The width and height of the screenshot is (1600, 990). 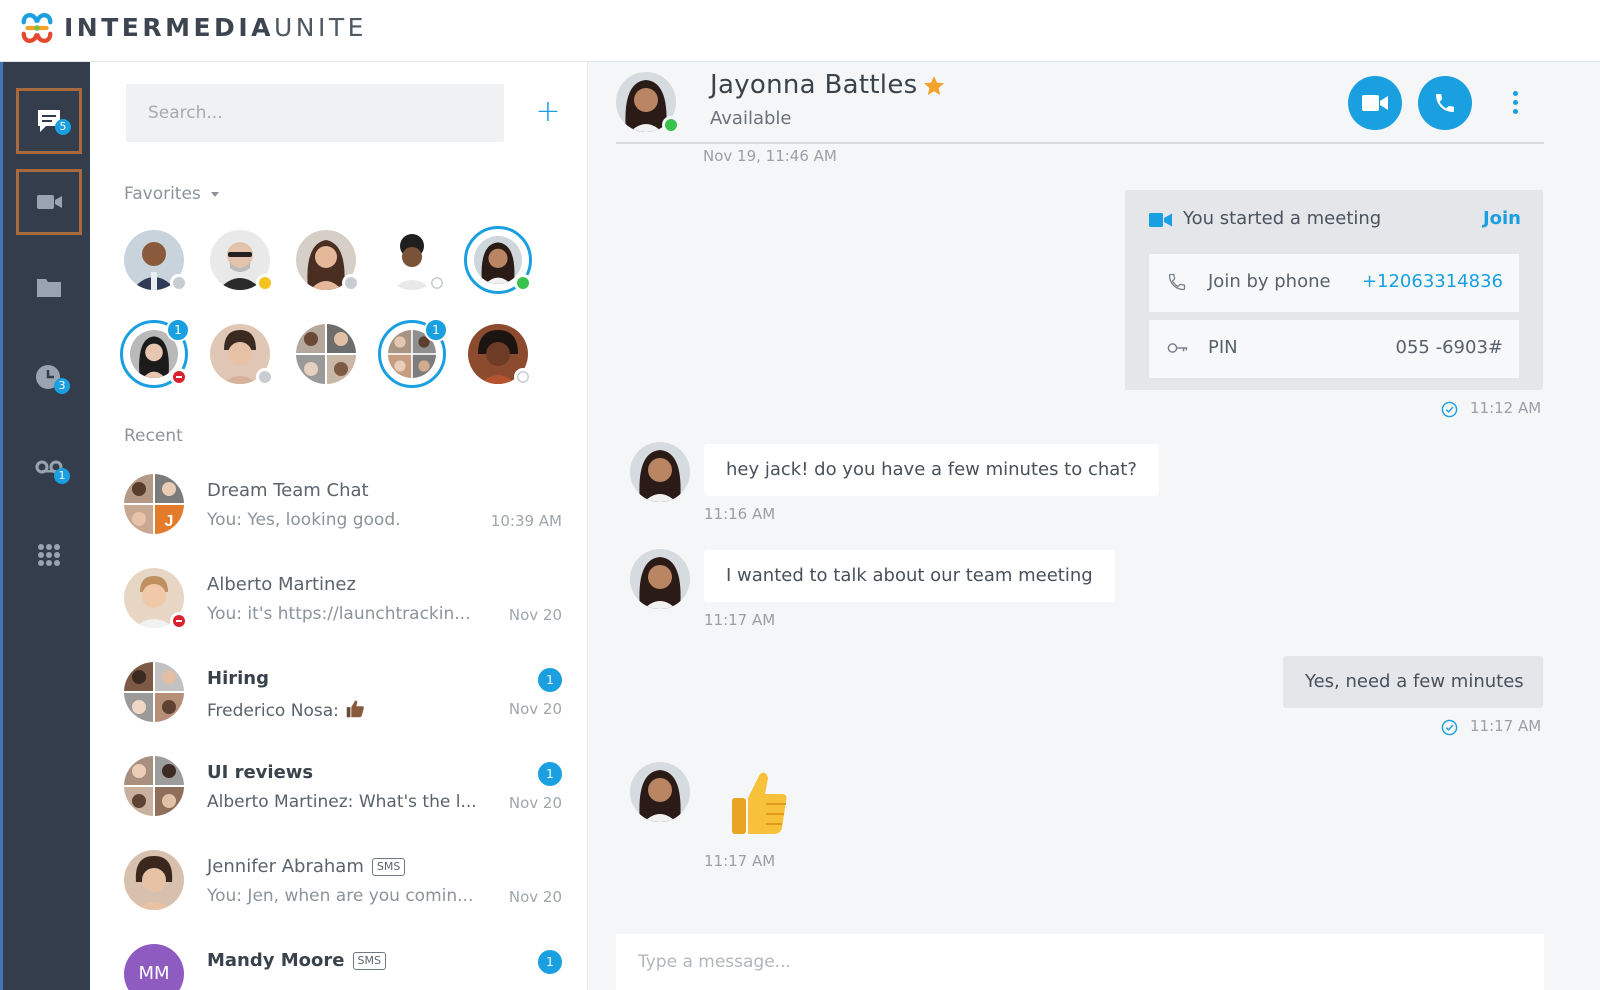 I want to click on more-options-button, so click(x=1515, y=102).